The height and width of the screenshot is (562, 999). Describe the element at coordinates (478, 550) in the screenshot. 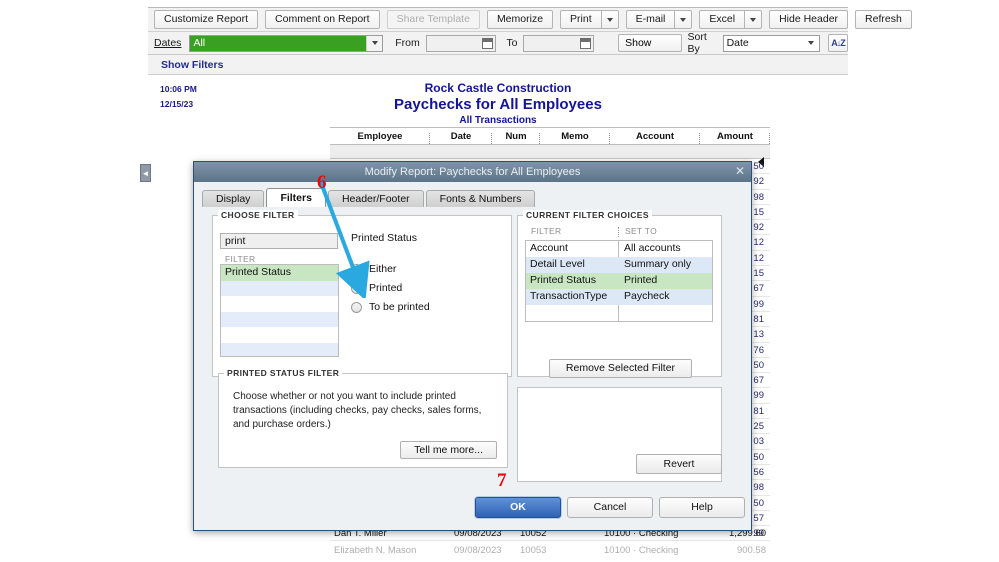

I see `cell-date: 09/08/2023` at that location.